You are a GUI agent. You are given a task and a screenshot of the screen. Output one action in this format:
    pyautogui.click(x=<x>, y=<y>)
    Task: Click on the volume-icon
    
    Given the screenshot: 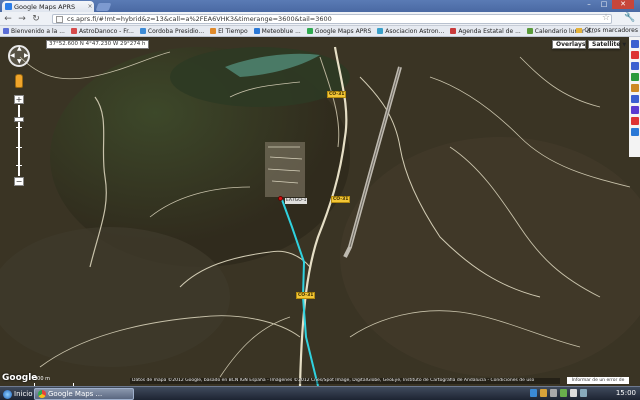 What is the action you would take?
    pyautogui.click(x=573, y=393)
    